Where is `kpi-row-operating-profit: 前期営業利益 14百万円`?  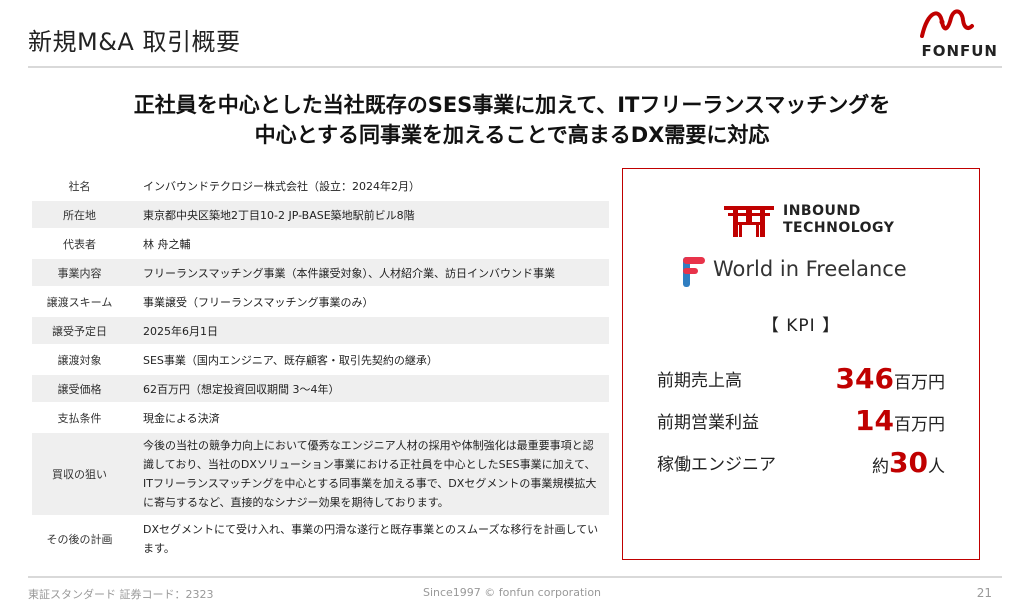 kpi-row-operating-profit: 前期営業利益 14百万円 is located at coordinates (801, 419).